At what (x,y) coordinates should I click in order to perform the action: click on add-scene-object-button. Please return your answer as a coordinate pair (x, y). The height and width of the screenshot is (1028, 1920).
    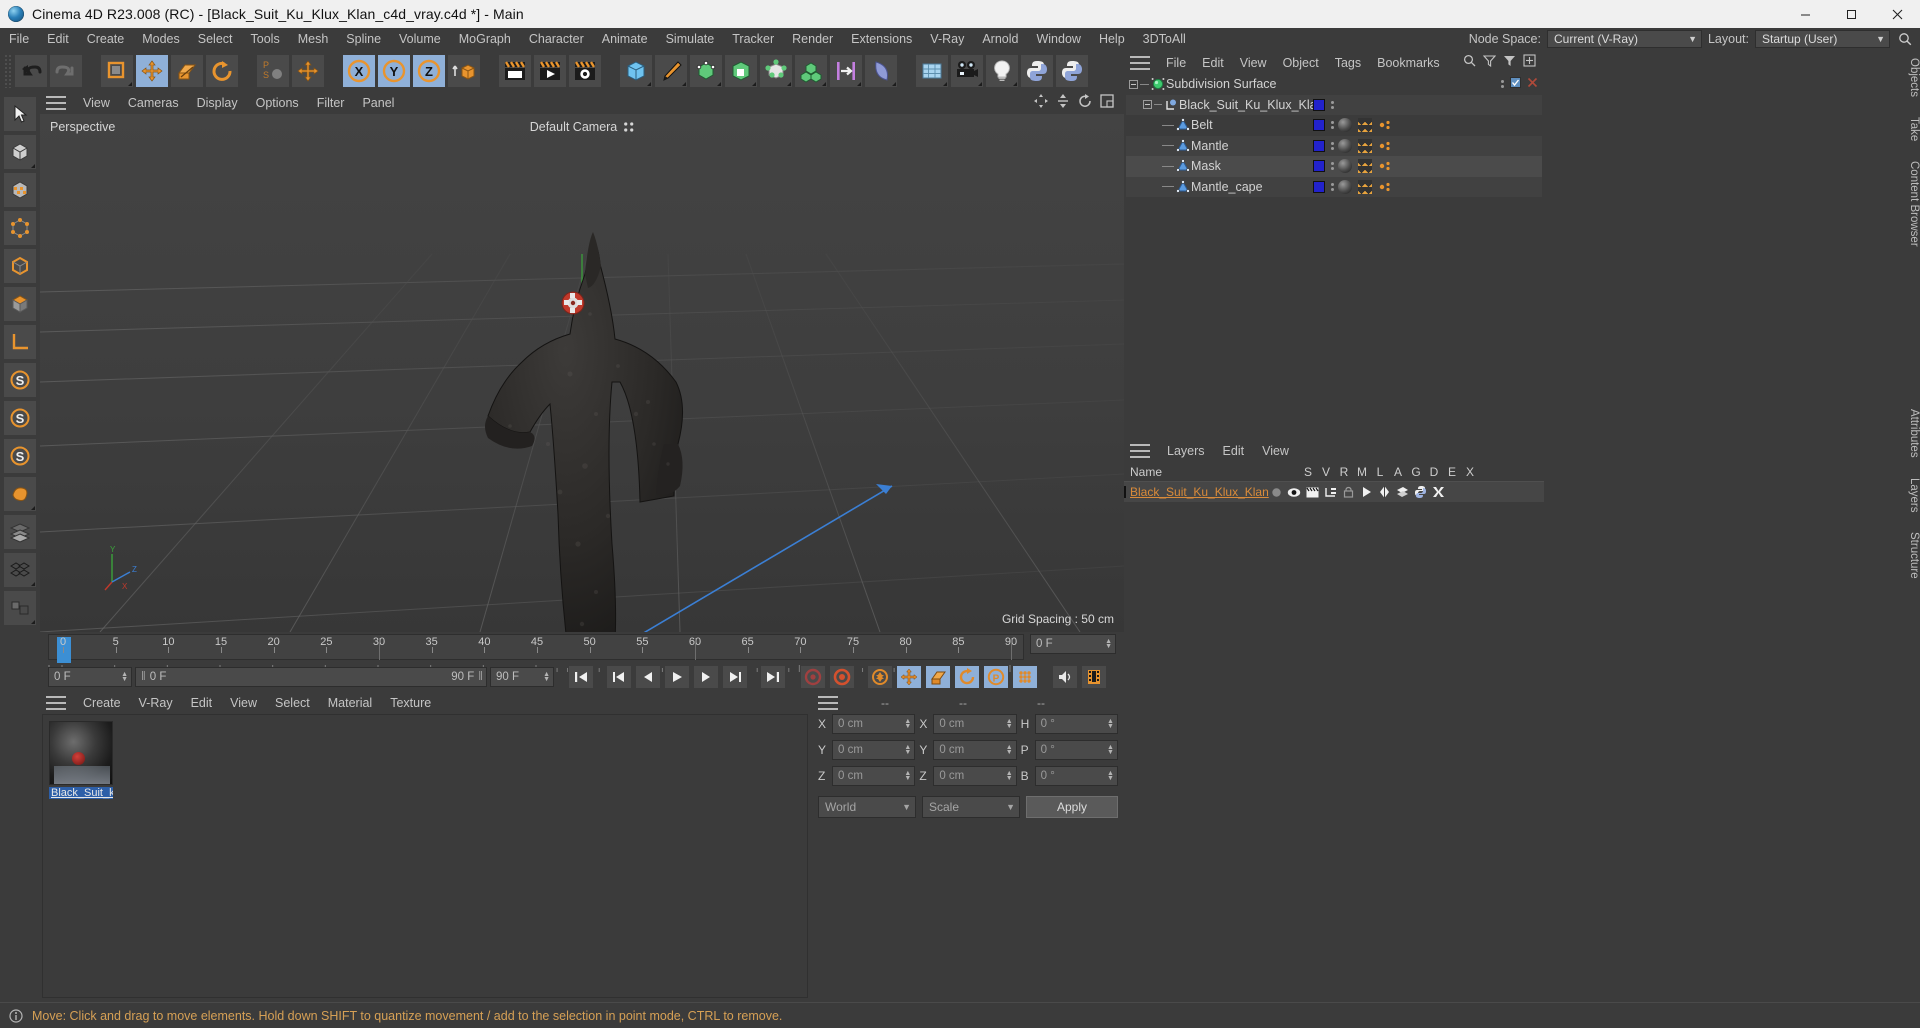
    Looking at the image, I should click on (881, 71).